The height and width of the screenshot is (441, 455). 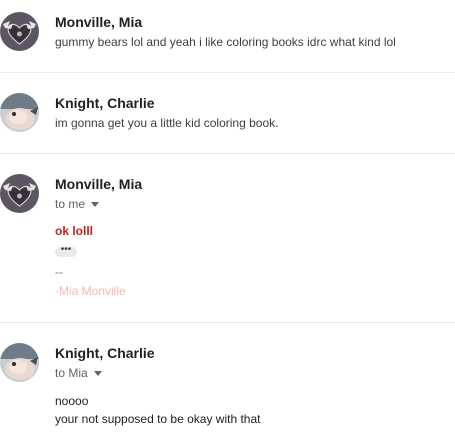 I want to click on show-trimmed-content-button: •••, so click(x=66, y=251).